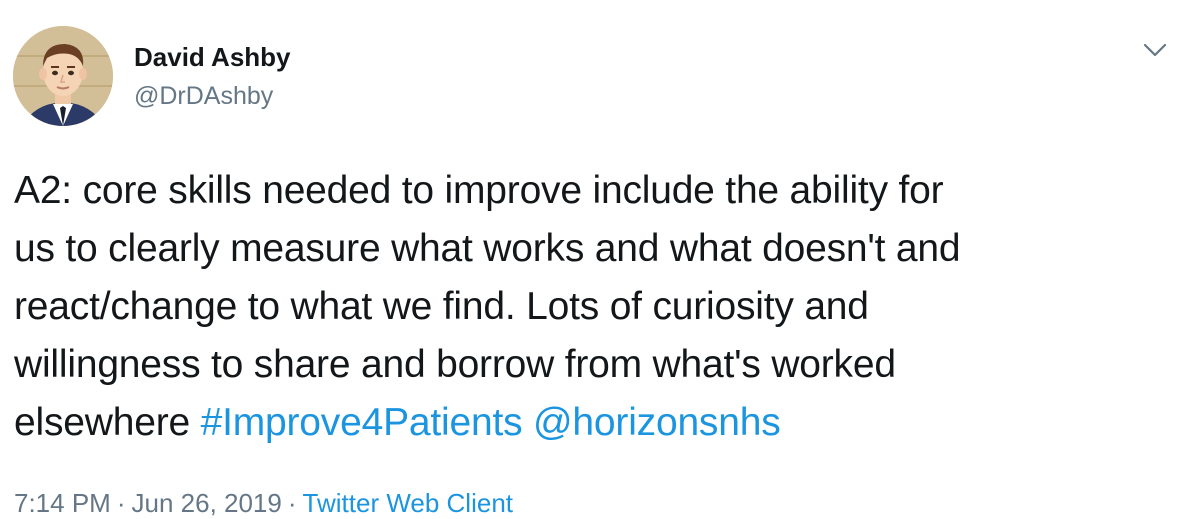 This screenshot has height=519, width=1181. Describe the element at coordinates (203, 96) in the screenshot. I see `author-handle: @DrDAshby` at that location.